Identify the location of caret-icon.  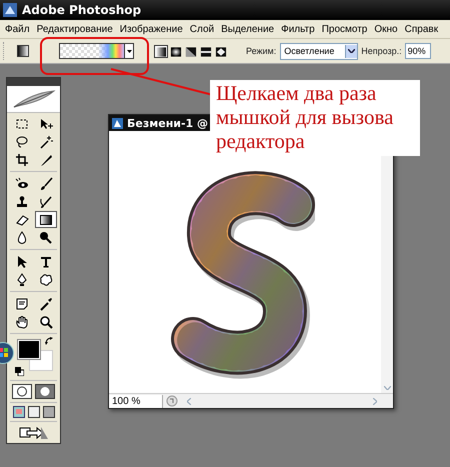
(129, 51).